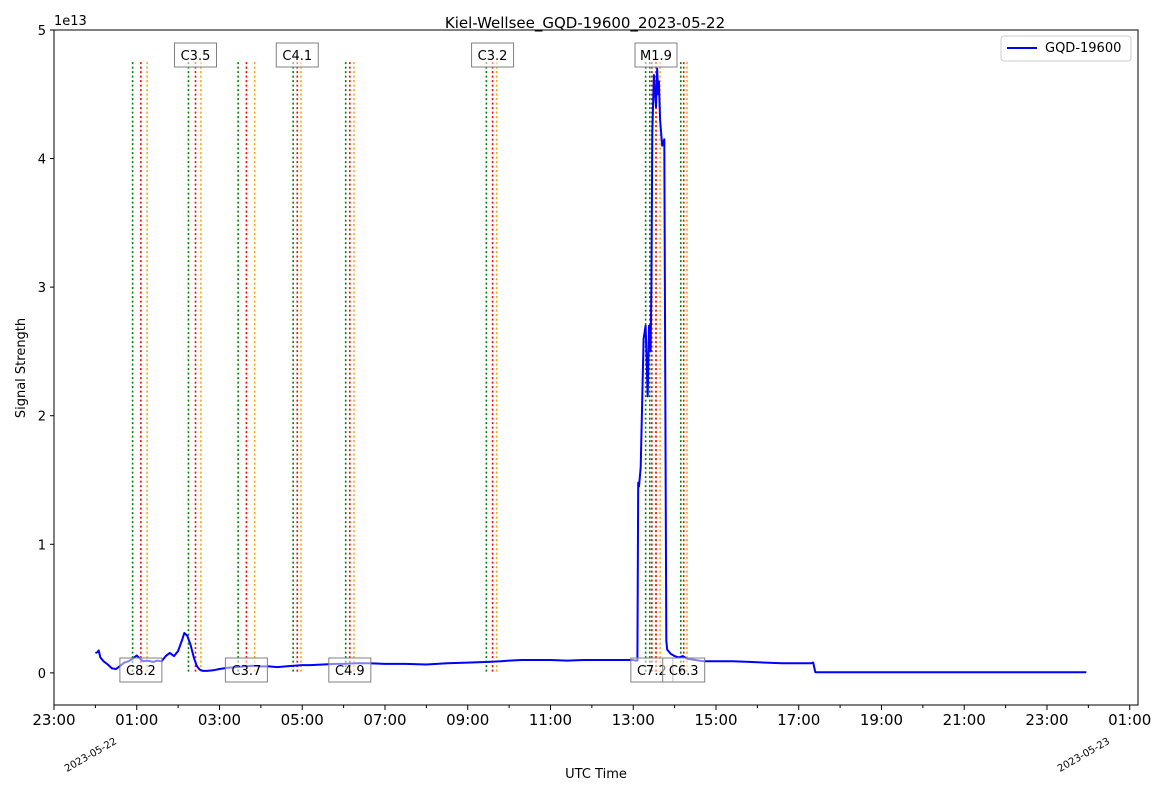 The image size is (1169, 792). I want to click on y-tick-label: 1, so click(42, 545).